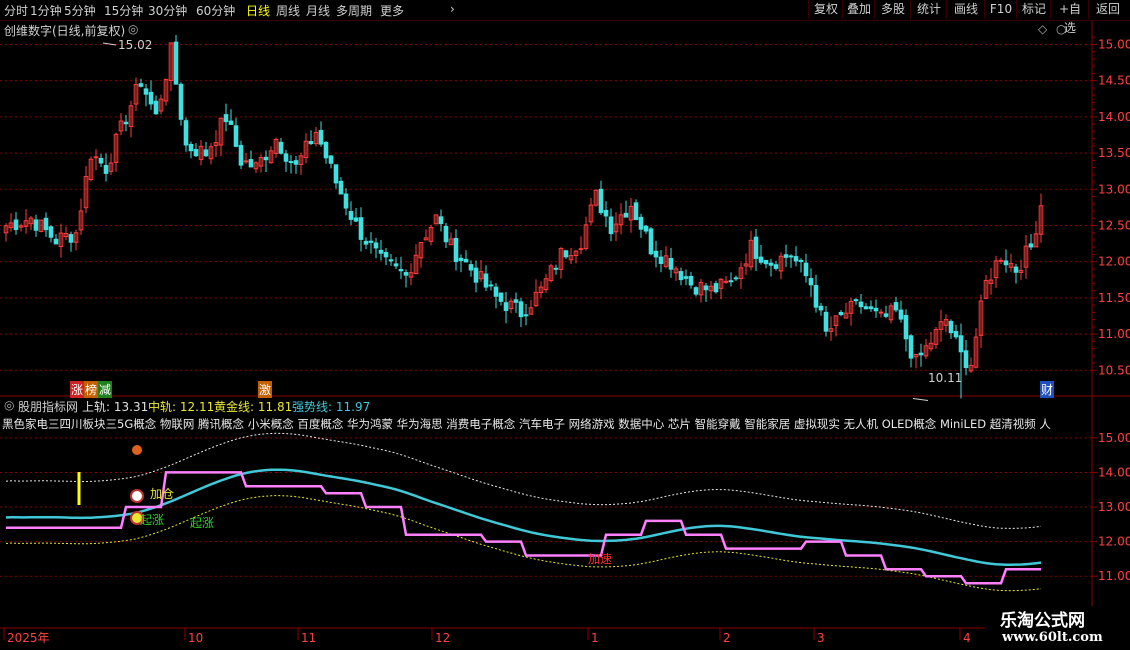  I want to click on marker-jian: 减, so click(105, 389).